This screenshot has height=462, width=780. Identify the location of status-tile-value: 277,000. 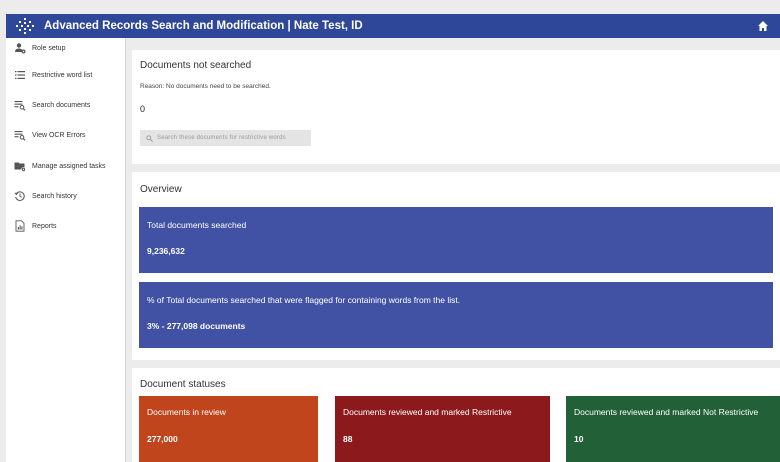
(162, 439).